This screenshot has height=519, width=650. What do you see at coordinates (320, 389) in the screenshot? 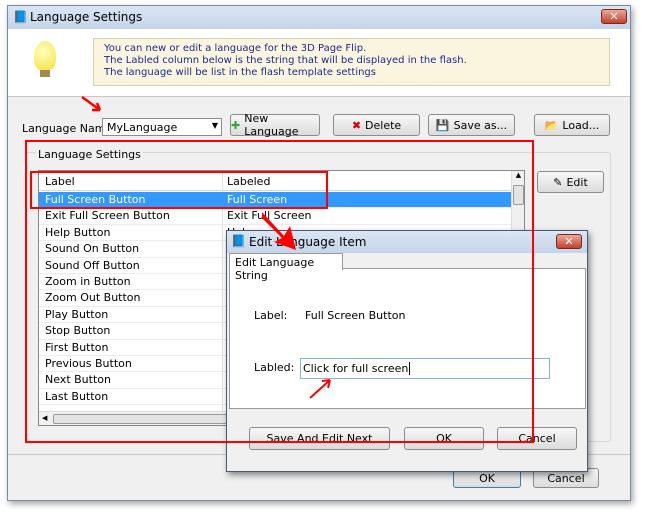
I see `annotation-arrow-input` at bounding box center [320, 389].